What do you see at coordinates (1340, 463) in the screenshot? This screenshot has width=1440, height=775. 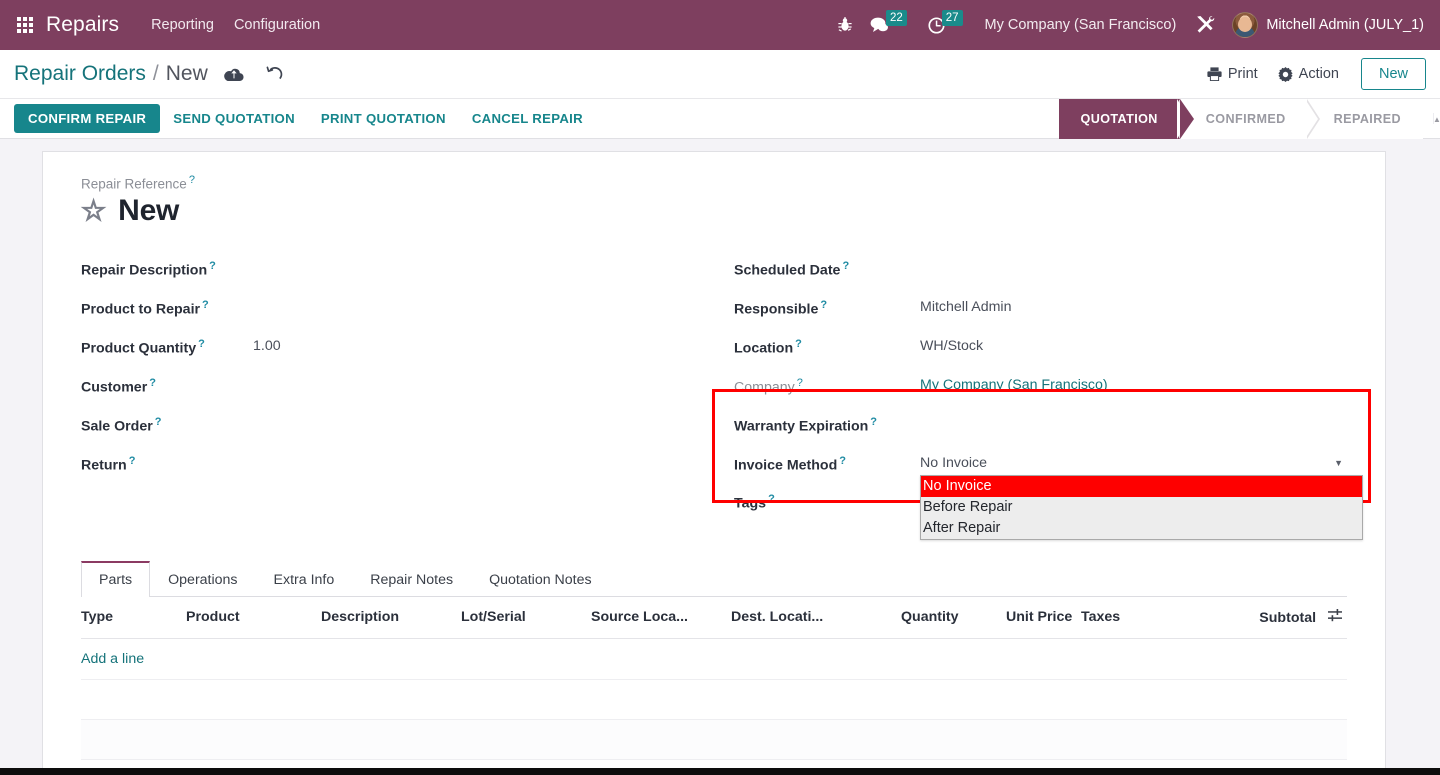 I see `chevron-down-icon: ▼` at bounding box center [1340, 463].